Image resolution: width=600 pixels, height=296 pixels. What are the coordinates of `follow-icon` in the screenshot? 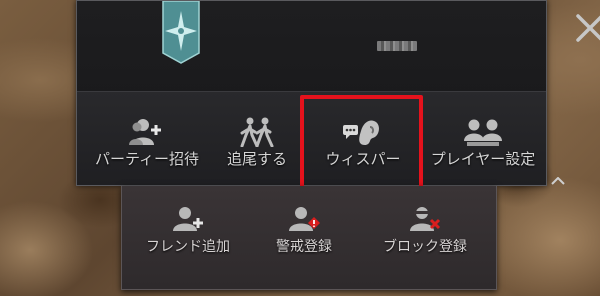 It's located at (257, 132).